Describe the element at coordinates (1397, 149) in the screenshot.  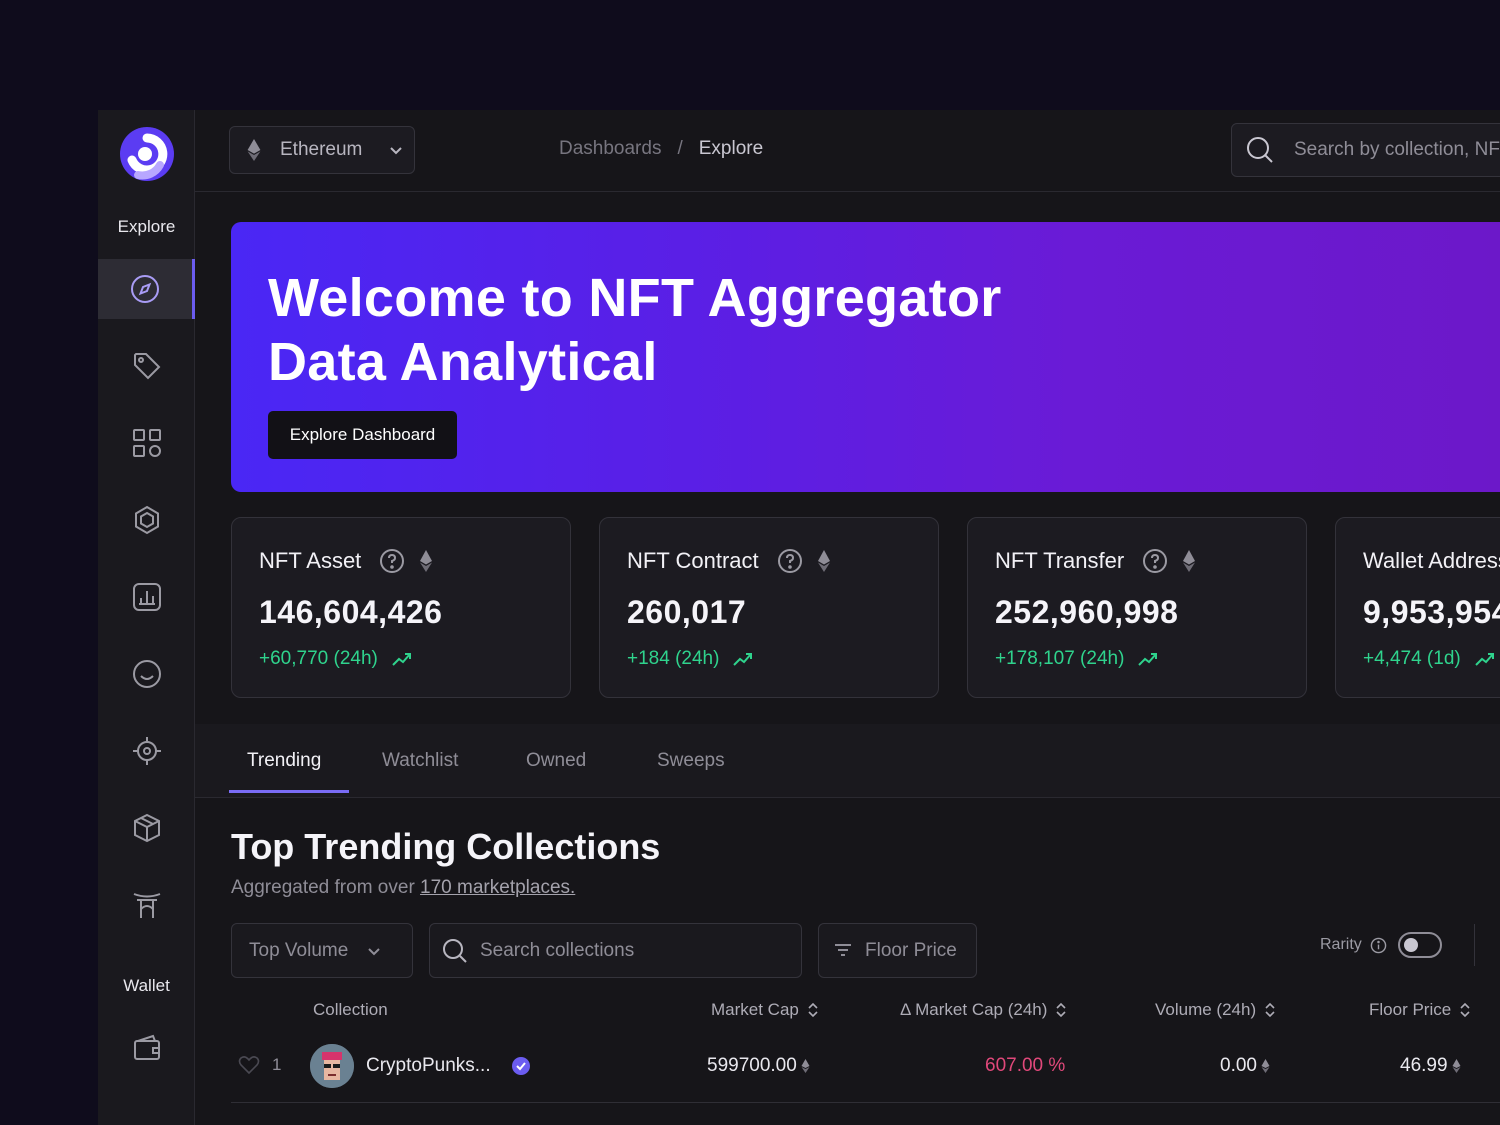
I see `global-search-placeholder: Search by collection, NFT, and user` at that location.